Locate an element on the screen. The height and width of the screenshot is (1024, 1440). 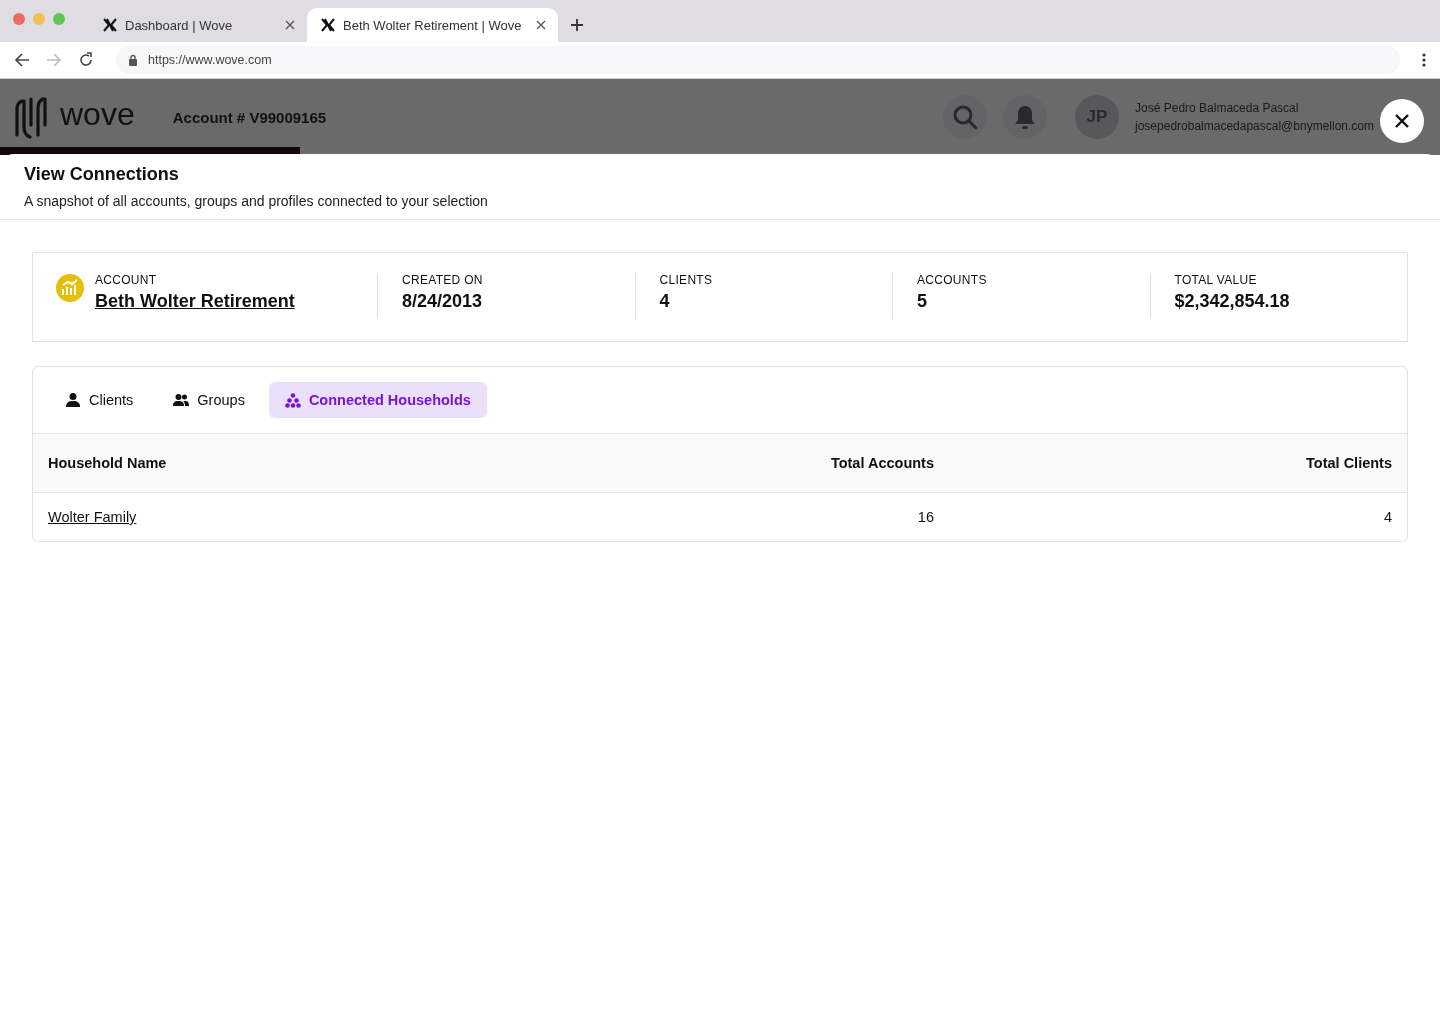
account-number: Account # V99009165 is located at coordinates (249, 117).